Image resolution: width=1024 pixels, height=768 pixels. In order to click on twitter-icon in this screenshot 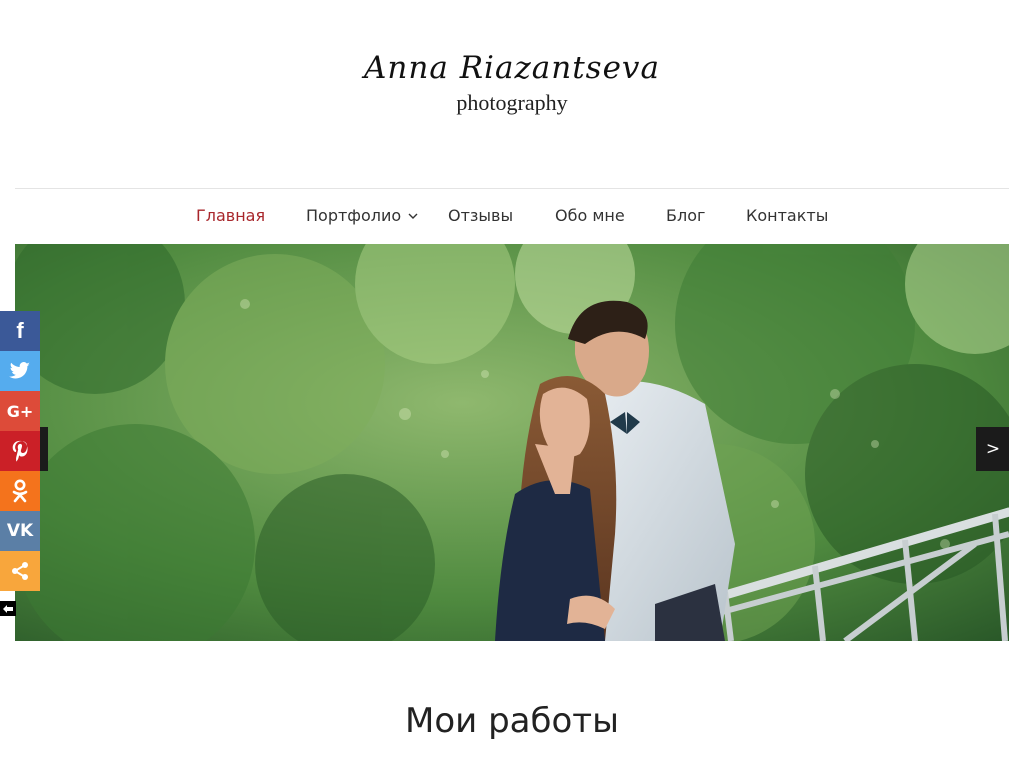, I will do `click(19, 370)`.